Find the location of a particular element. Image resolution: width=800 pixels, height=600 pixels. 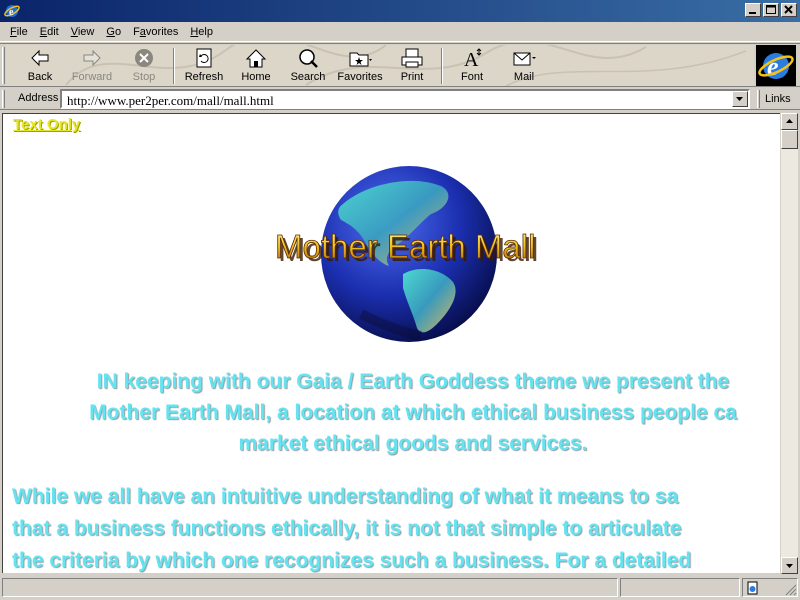

svg-text: A is located at coordinates (471, 59).